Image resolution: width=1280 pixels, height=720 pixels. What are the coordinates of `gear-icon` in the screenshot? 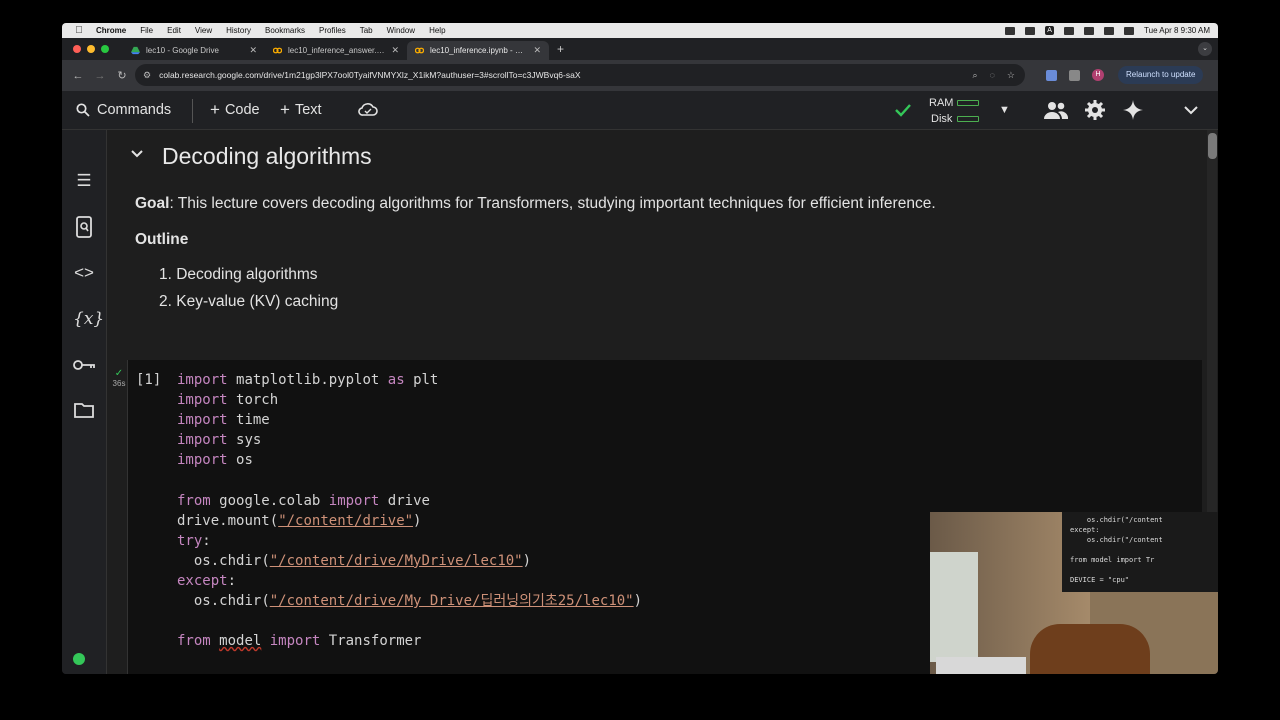 It's located at (1095, 110).